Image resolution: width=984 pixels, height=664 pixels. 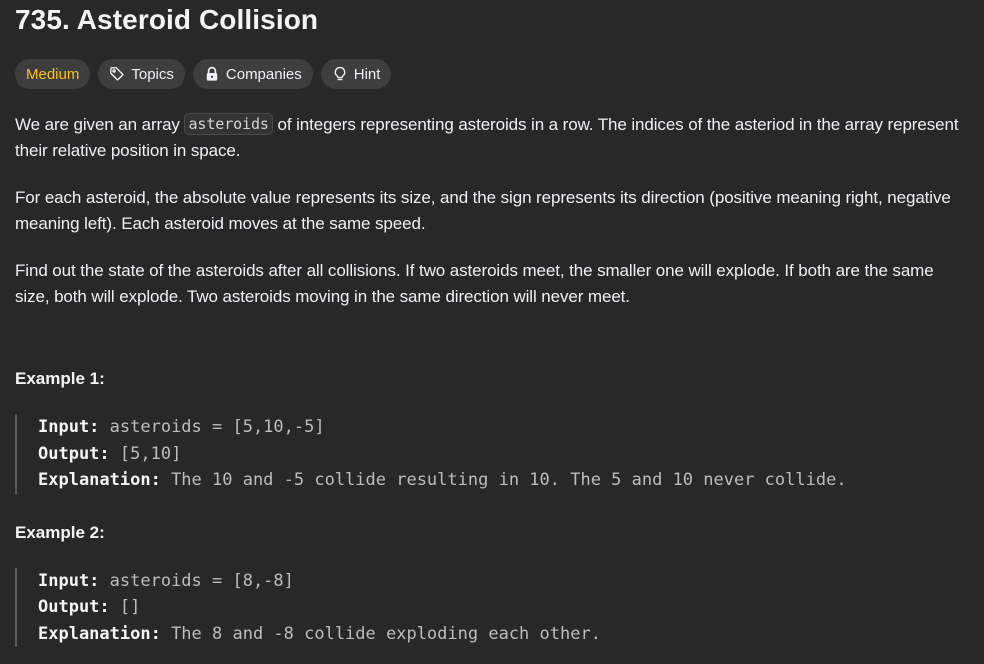 What do you see at coordinates (263, 74) in the screenshot?
I see `companies-label: Companies` at bounding box center [263, 74].